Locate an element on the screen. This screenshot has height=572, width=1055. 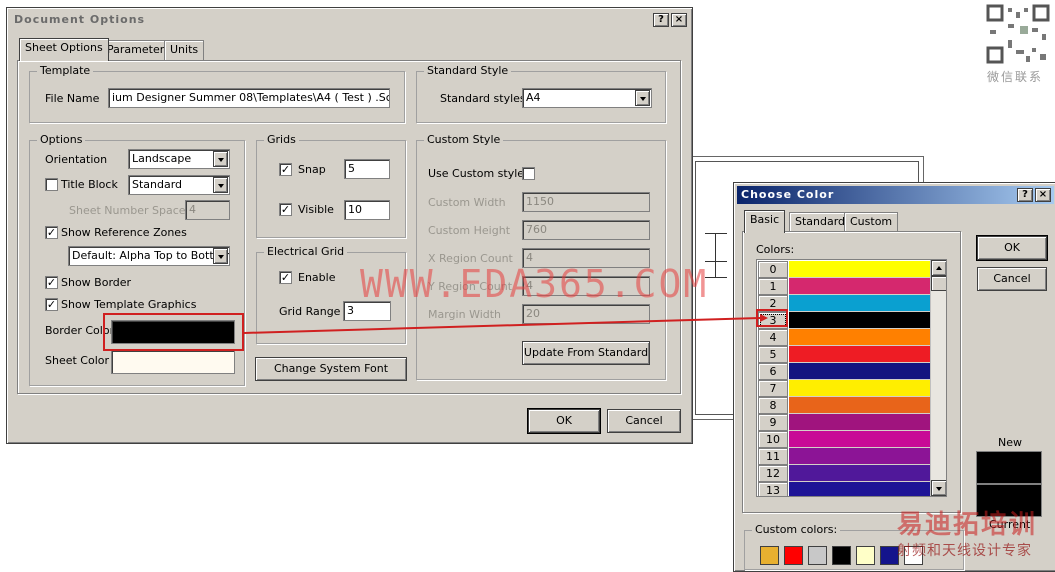
logo-tagline: 射频和天线设计专家 is located at coordinates (964, 551).